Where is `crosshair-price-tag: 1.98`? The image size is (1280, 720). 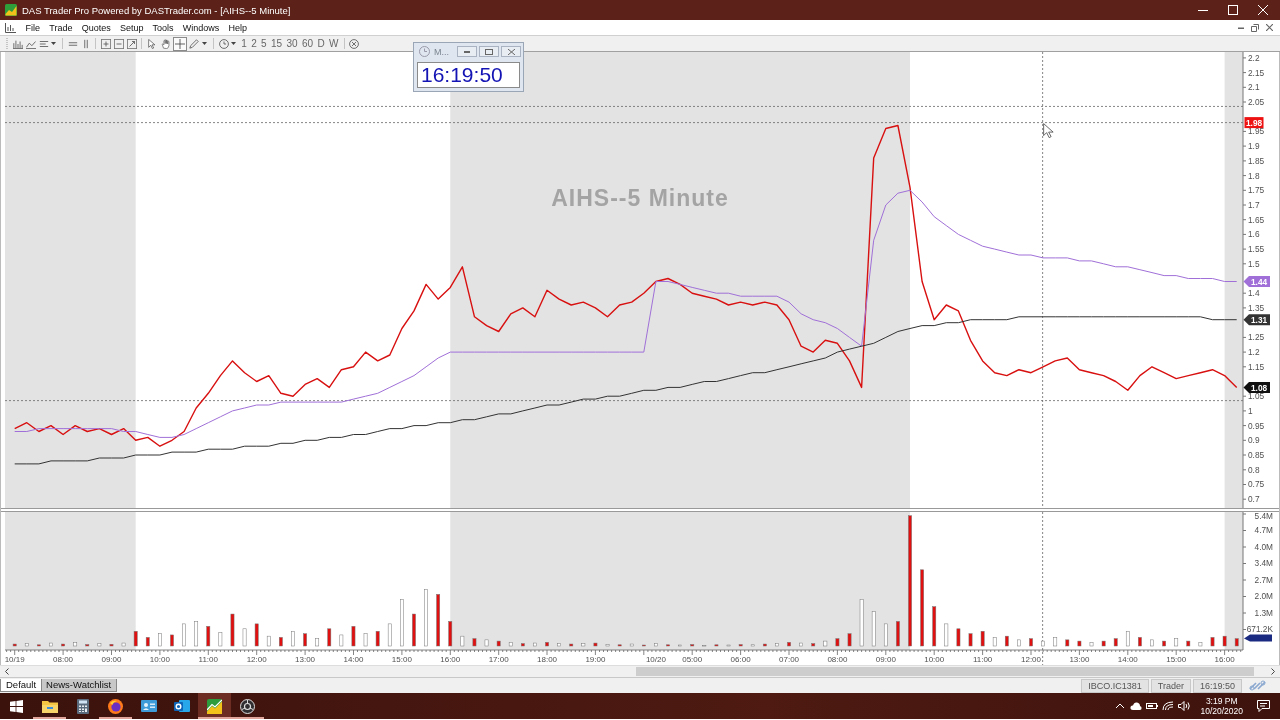 crosshair-price-tag: 1.98 is located at coordinates (1254, 123).